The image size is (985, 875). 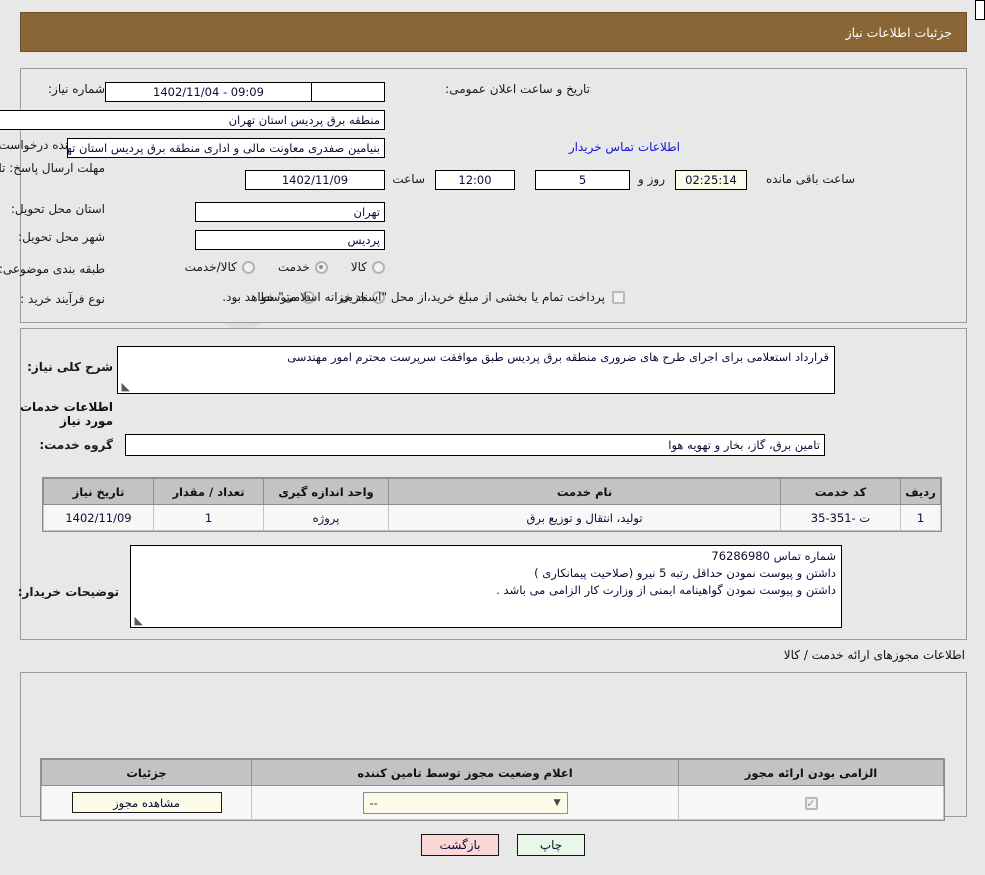 What do you see at coordinates (920, 491) in the screenshot?
I see `th-row-index: ردیف` at bounding box center [920, 491].